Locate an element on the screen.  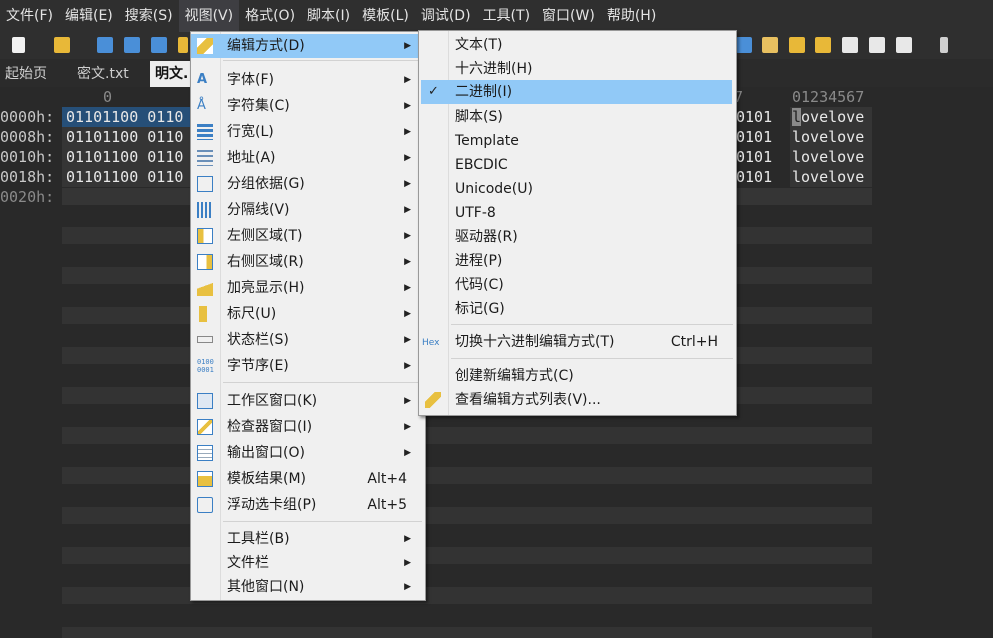
submenu-item-drive: 驱动器(R) is located at coordinates (577, 237).